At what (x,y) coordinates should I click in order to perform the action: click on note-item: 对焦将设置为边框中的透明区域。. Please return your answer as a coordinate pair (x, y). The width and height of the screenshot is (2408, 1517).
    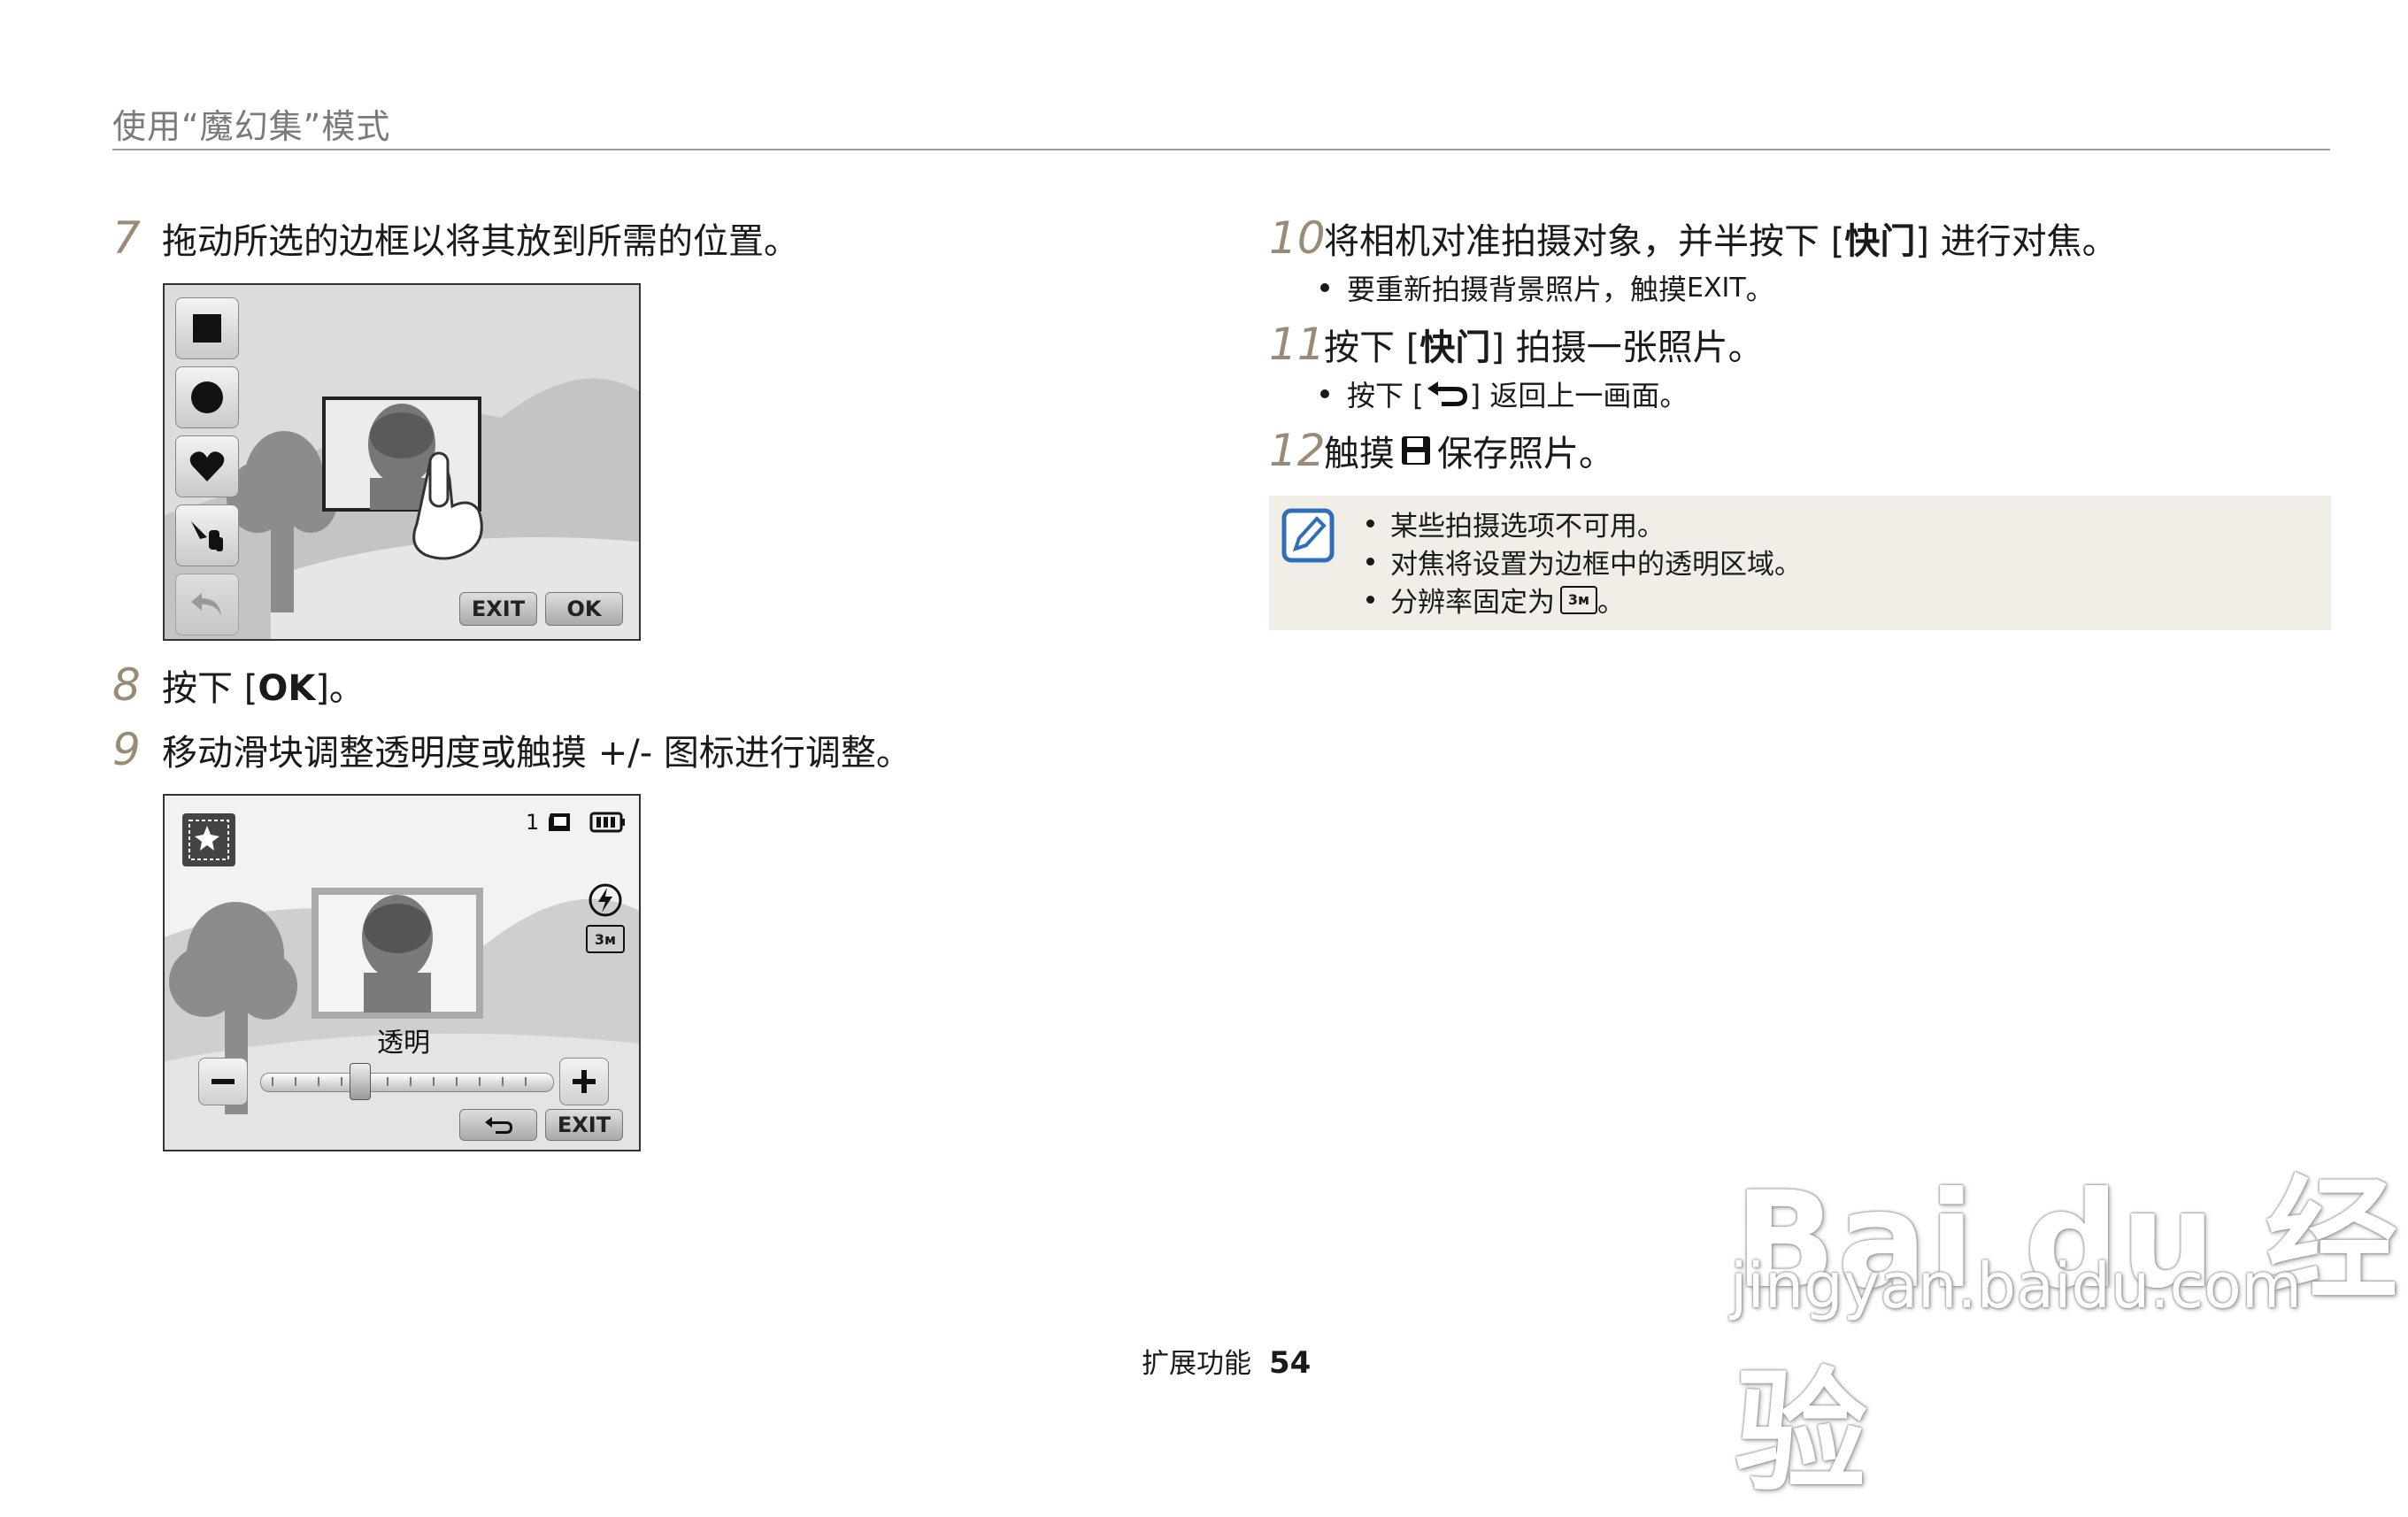
    Looking at the image, I should click on (1584, 562).